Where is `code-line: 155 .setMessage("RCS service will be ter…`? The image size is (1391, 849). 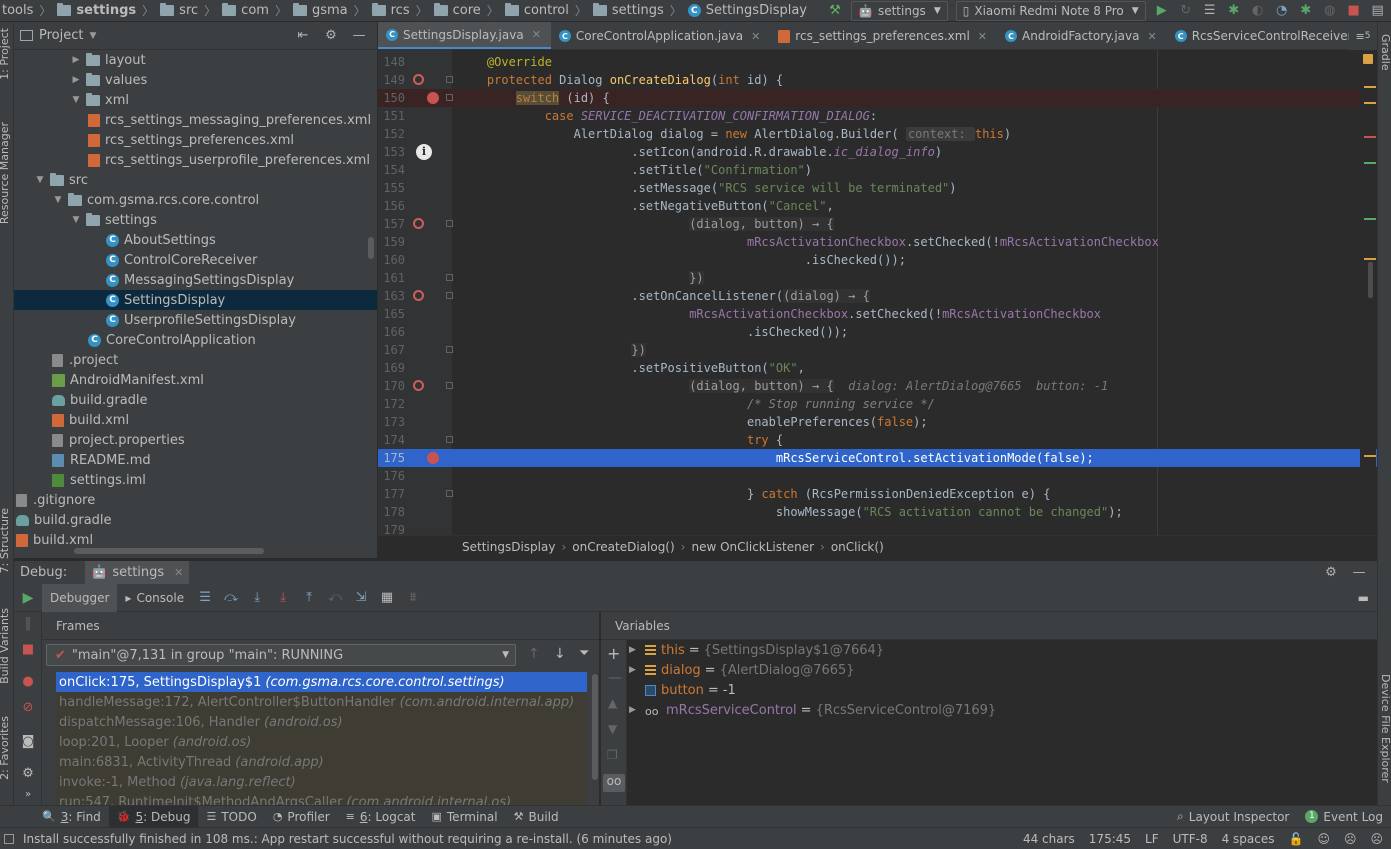 code-line: 155 .setMessage("RCS service will be ter… is located at coordinates (877, 188).